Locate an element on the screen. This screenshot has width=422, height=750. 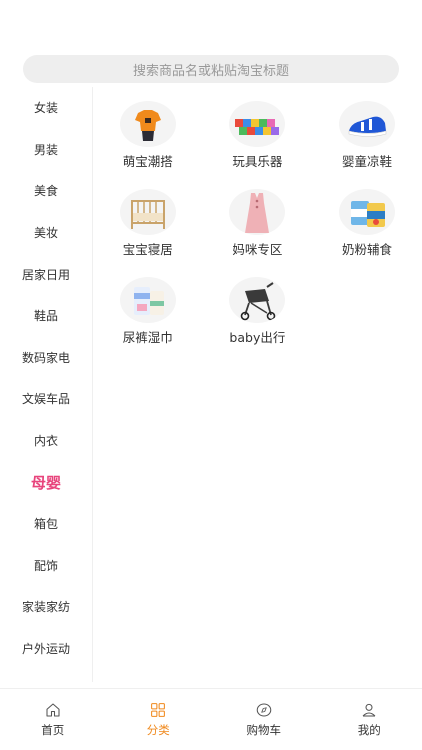
sidebar-item-label: 鞋品 is located at coordinates (45, 316).